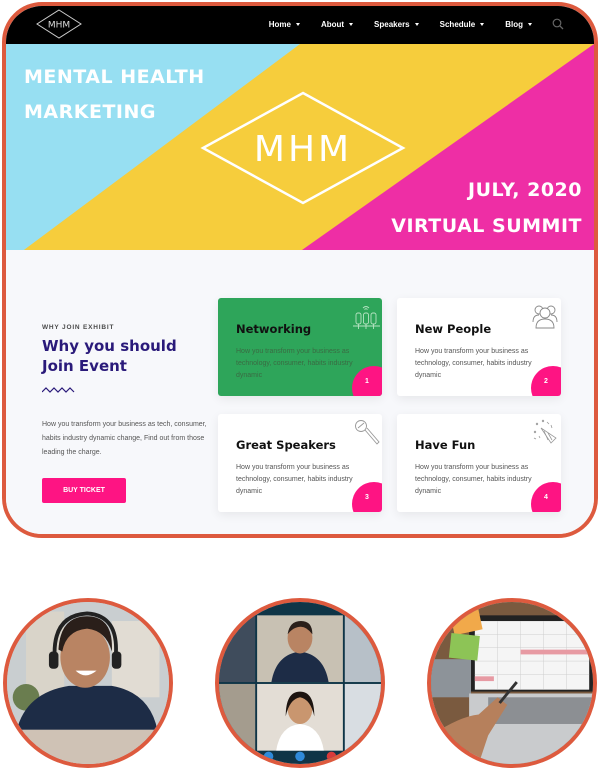  Describe the element at coordinates (274, 329) in the screenshot. I see `card-title: Networking` at that location.